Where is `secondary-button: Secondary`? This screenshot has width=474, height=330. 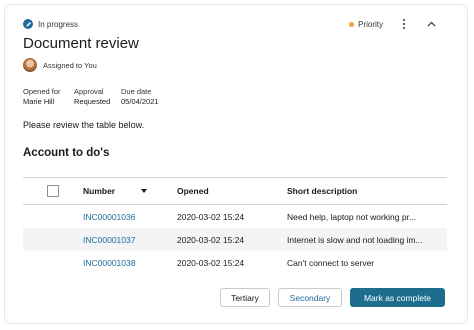 secondary-button: Secondary is located at coordinates (310, 297).